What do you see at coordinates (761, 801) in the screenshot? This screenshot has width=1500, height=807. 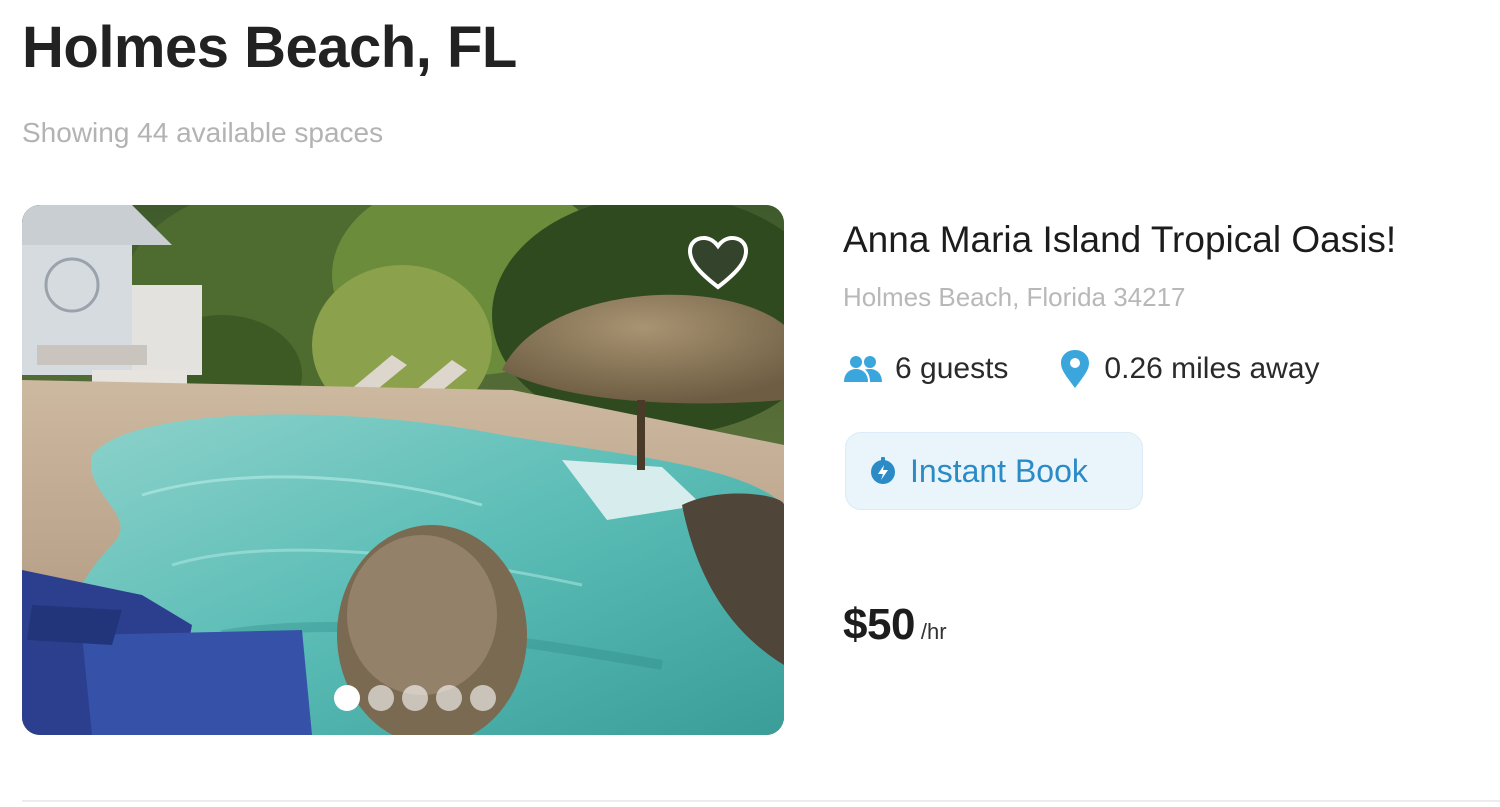 I see `divider` at bounding box center [761, 801].